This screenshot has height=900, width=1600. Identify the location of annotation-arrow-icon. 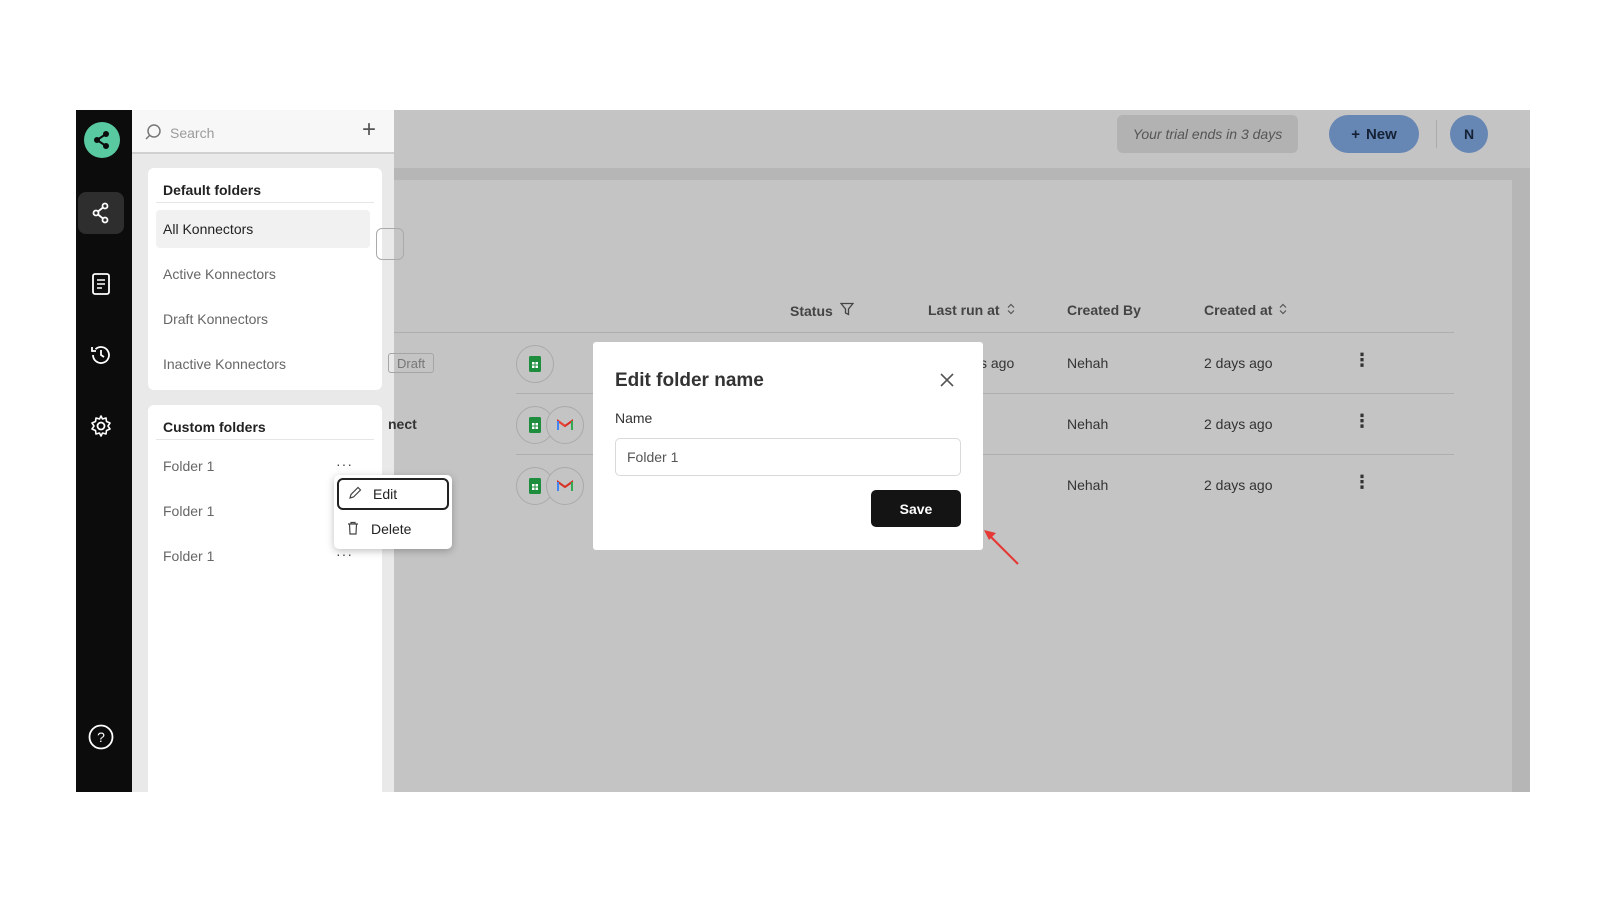
(1001, 547).